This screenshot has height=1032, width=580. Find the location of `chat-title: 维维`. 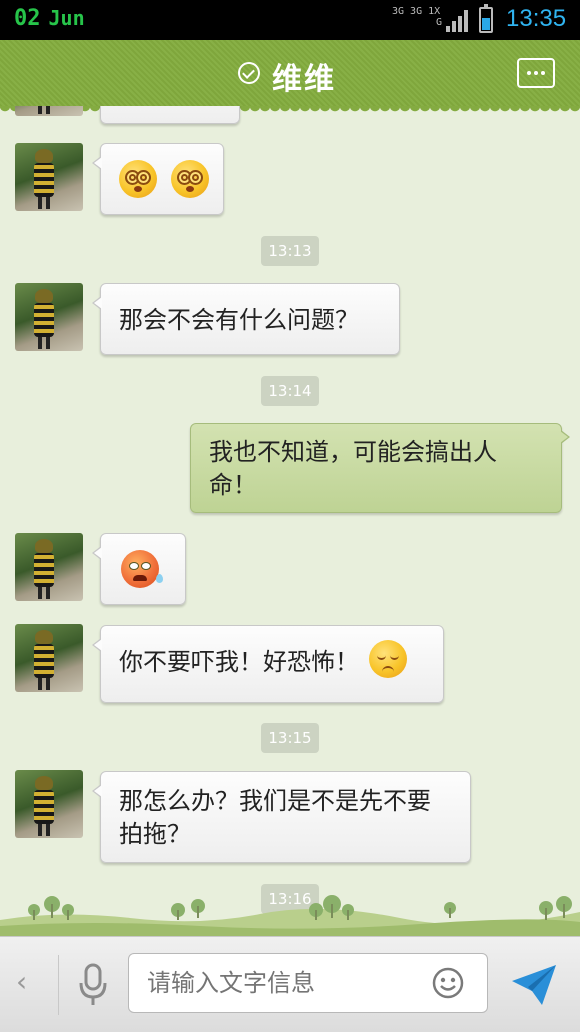

chat-title: 维维 is located at coordinates (304, 79).